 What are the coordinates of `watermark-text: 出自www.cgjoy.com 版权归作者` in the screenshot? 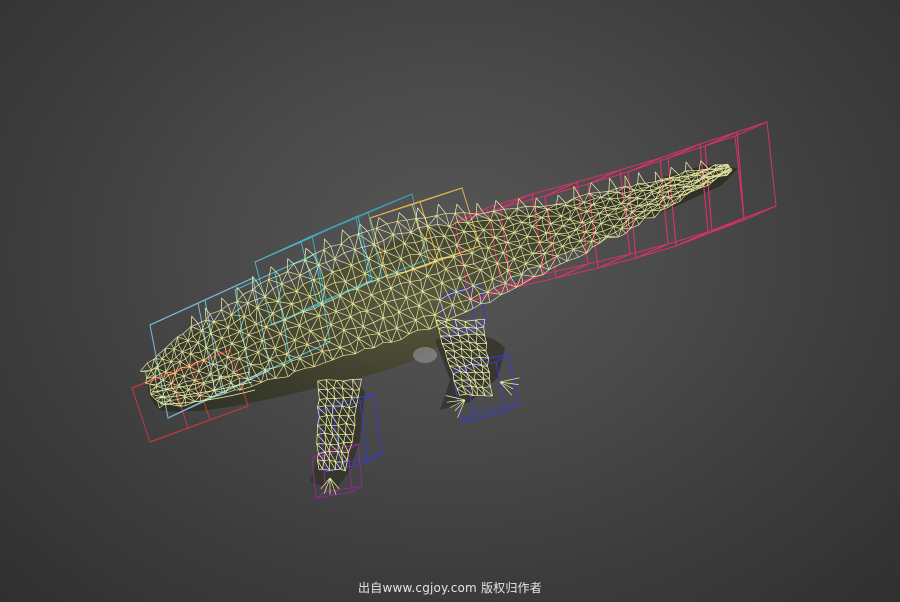 It's located at (450, 588).